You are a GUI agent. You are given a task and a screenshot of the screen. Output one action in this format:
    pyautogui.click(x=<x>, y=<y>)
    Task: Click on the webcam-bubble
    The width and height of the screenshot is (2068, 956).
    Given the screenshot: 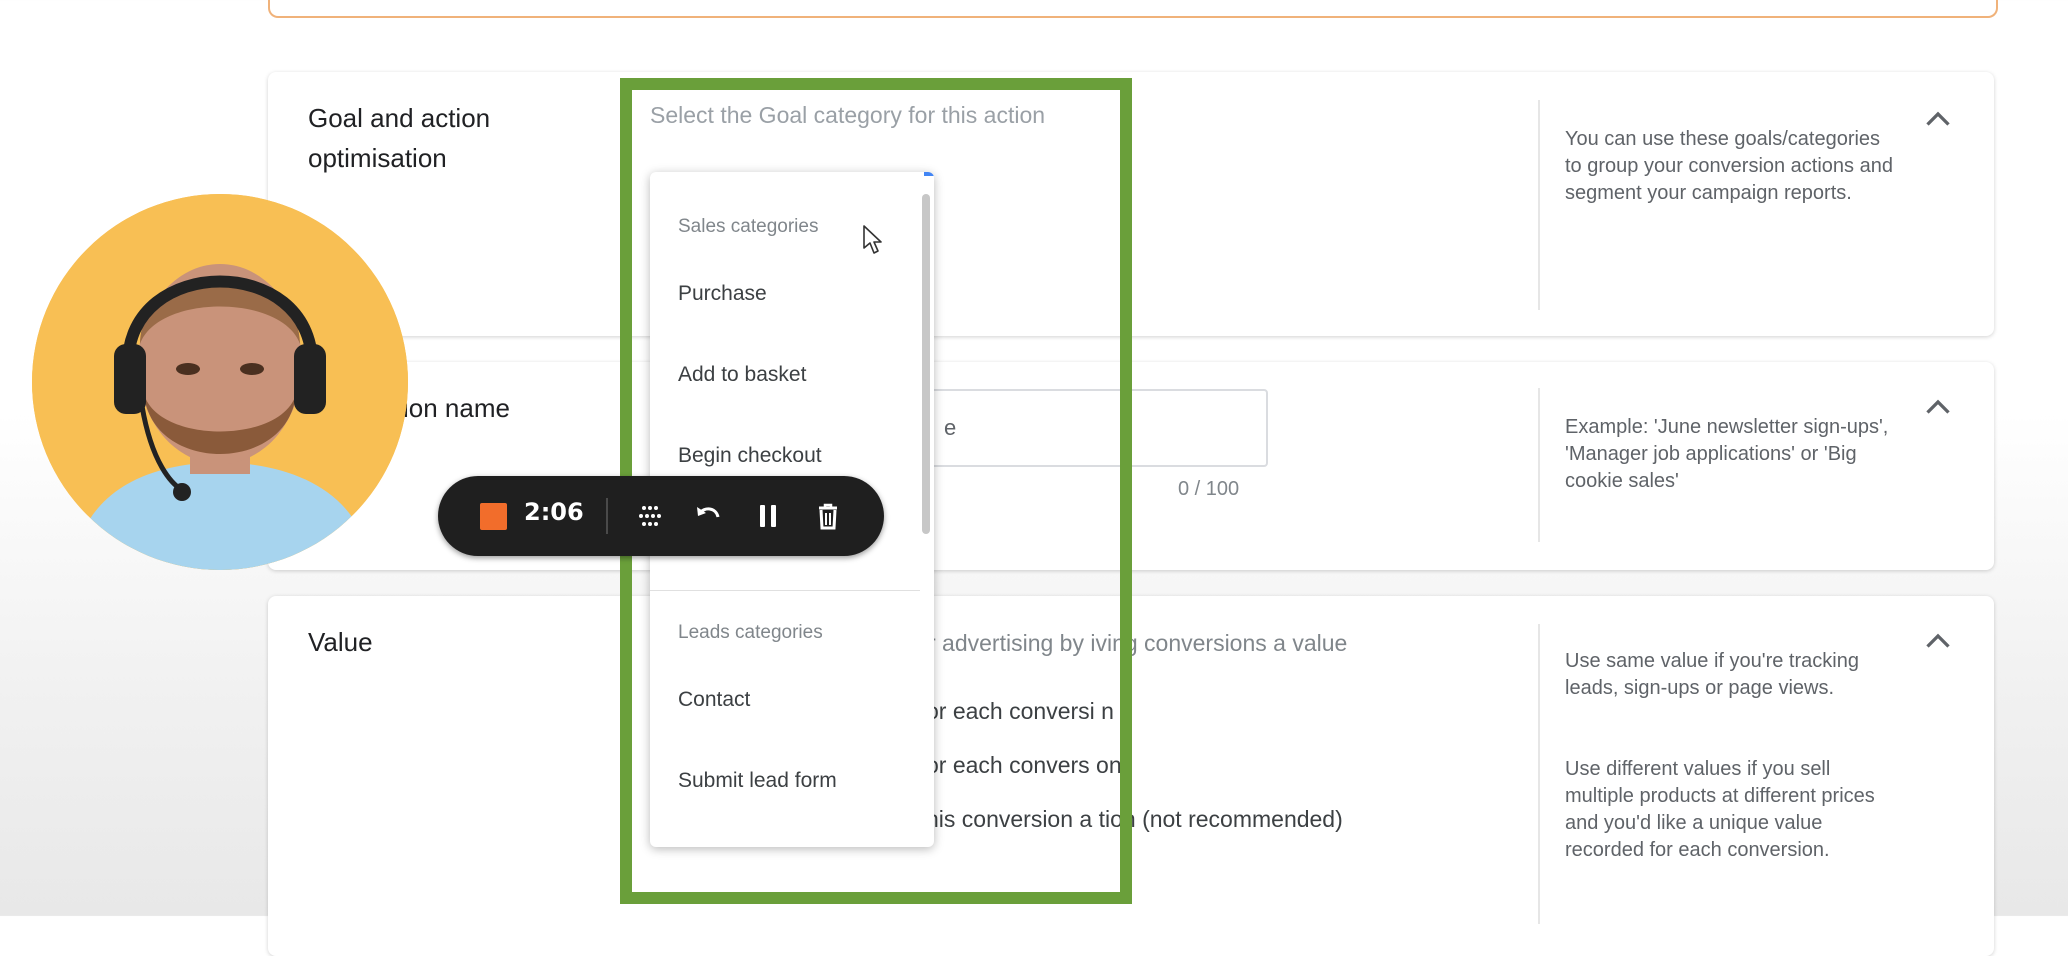 What is the action you would take?
    pyautogui.click(x=220, y=382)
    